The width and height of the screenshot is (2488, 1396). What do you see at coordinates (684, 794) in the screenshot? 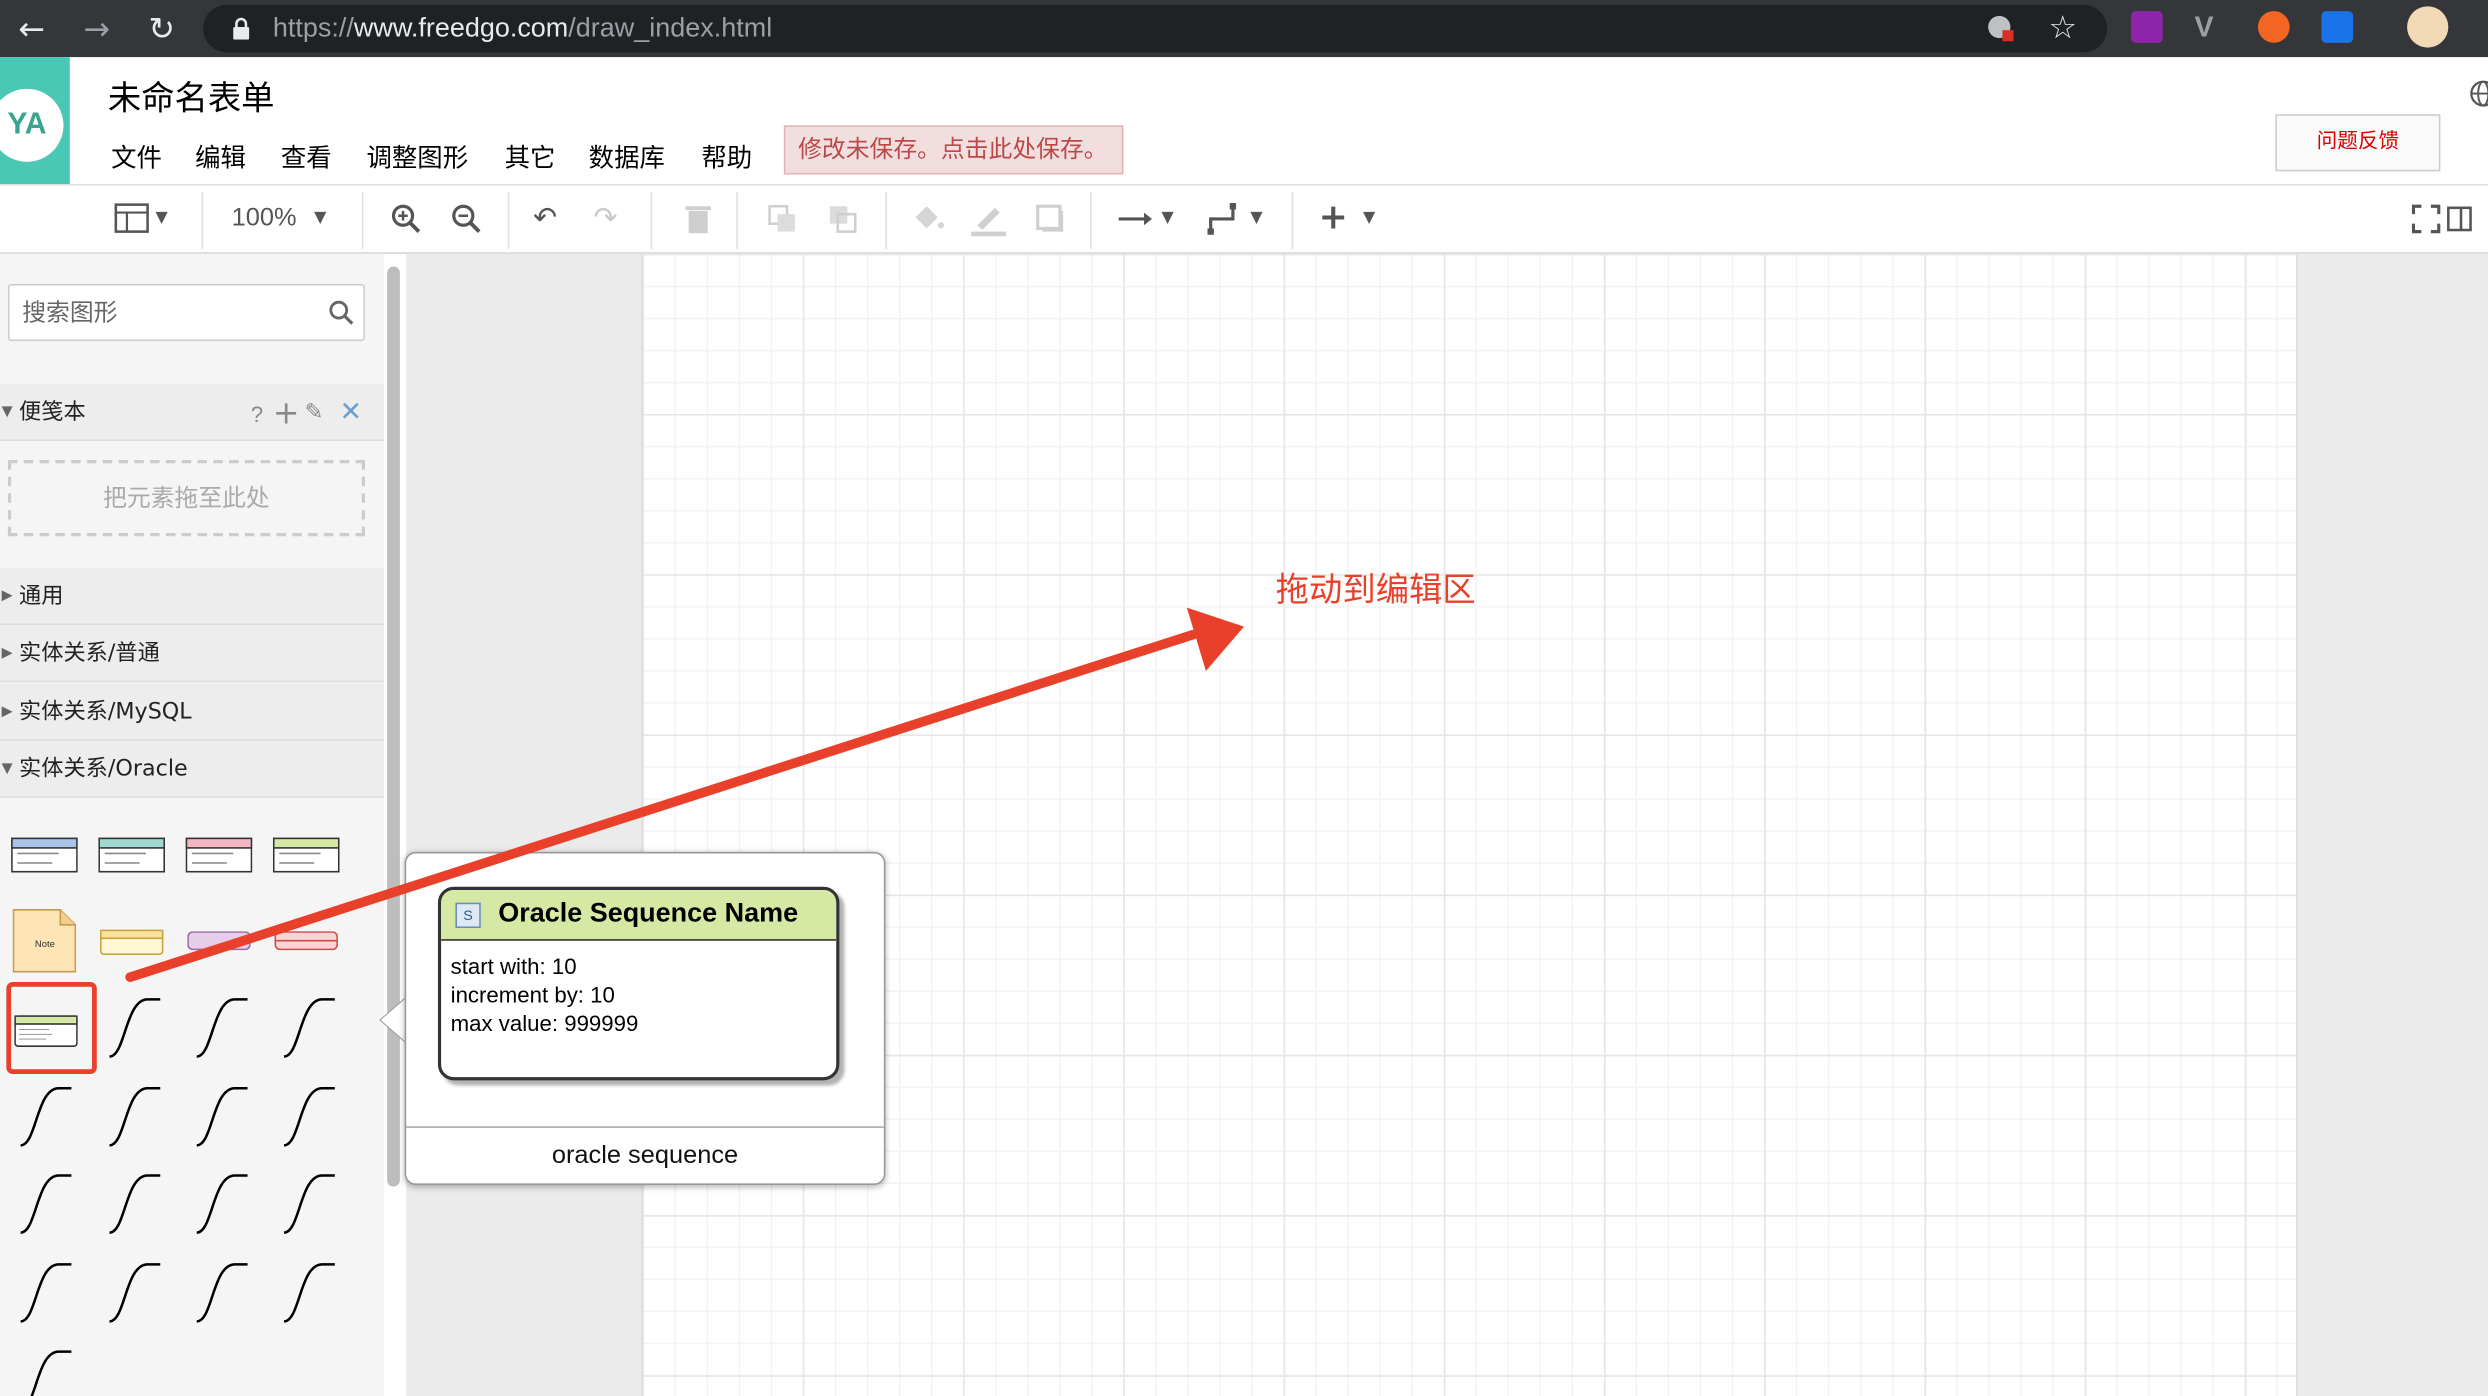
I see `drag-arrow-annotation` at bounding box center [684, 794].